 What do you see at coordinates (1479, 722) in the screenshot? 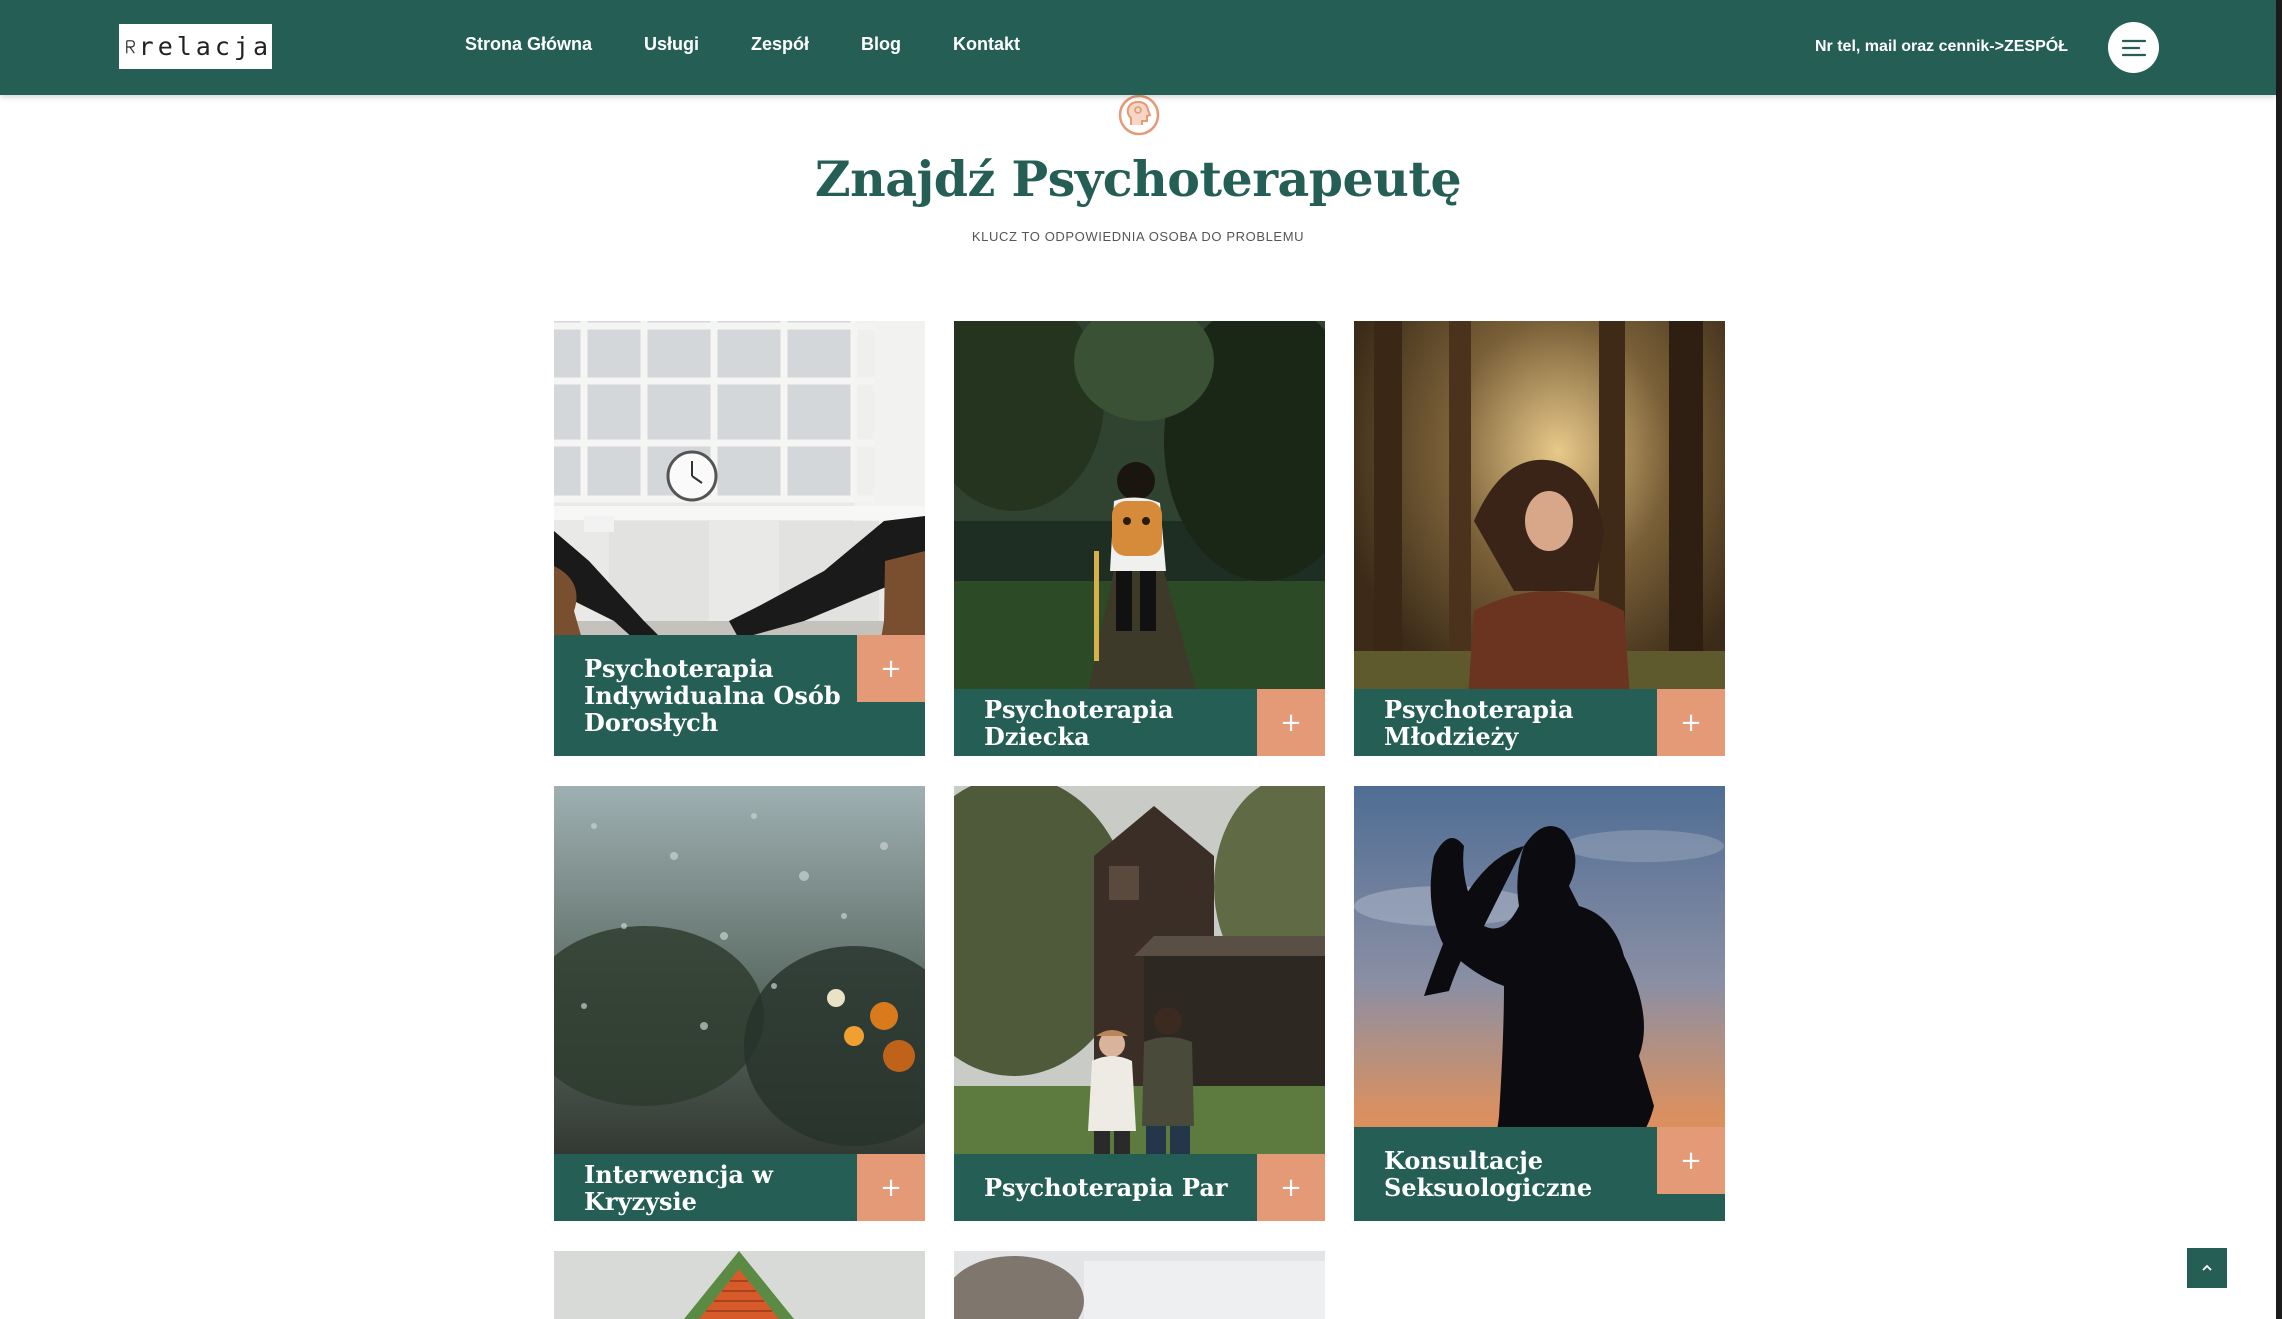
I see `card-title: Psychoterapia Młodzieży` at bounding box center [1479, 722].